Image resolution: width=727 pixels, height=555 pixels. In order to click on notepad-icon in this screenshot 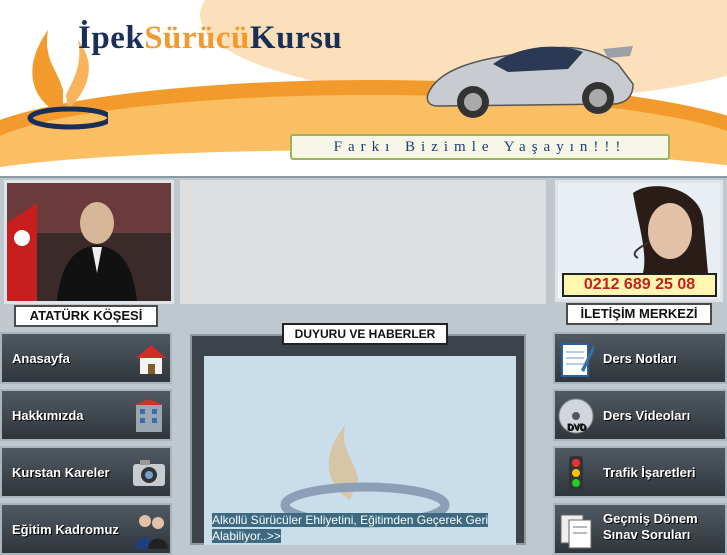, I will do `click(578, 360)`.